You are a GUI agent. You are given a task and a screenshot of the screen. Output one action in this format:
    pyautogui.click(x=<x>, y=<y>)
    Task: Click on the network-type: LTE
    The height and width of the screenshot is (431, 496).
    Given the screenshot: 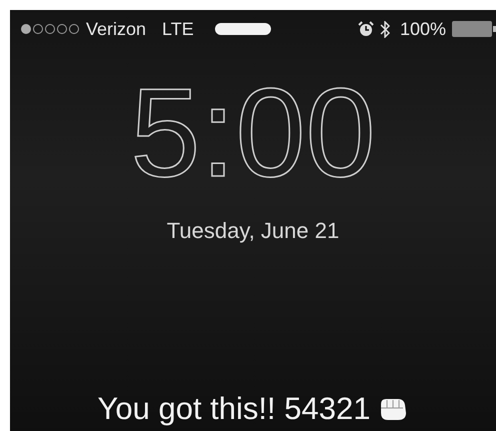 What is the action you would take?
    pyautogui.click(x=178, y=29)
    